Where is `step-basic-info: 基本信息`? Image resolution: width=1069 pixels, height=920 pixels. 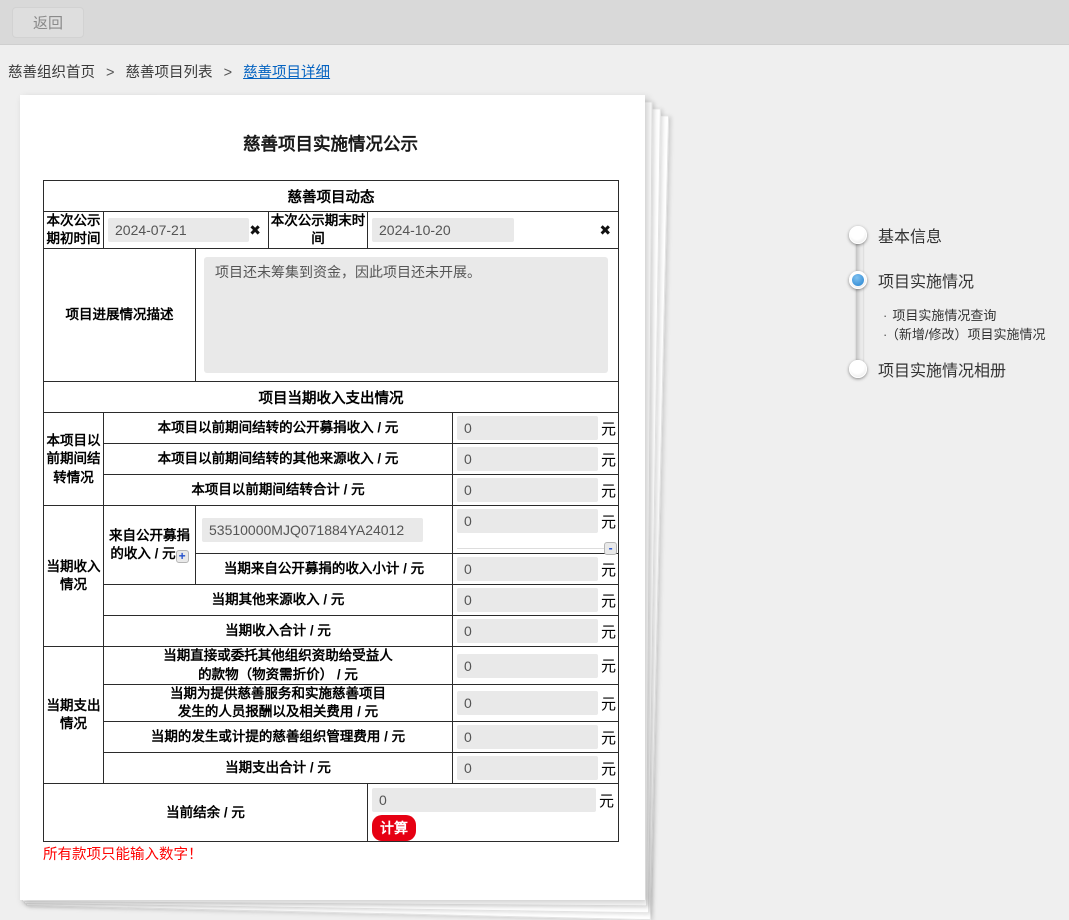
step-basic-info: 基本信息 is located at coordinates (895, 235).